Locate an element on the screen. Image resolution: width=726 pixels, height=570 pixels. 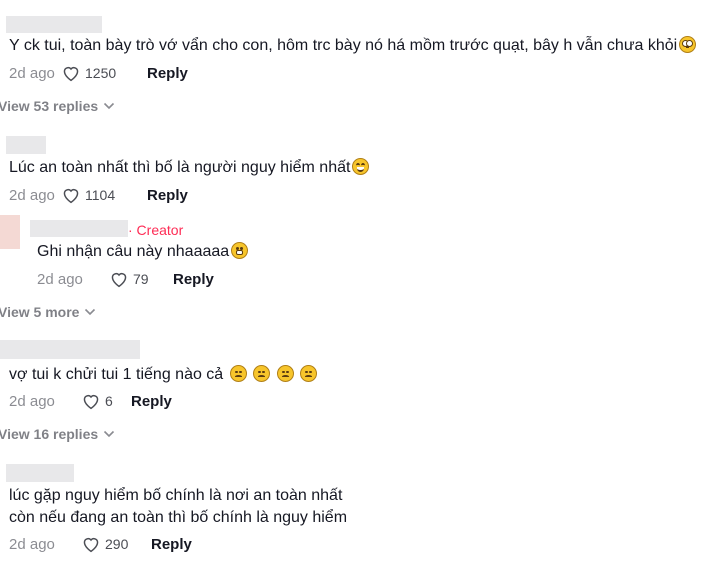
creator-badge: · Creator is located at coordinates (156, 230).